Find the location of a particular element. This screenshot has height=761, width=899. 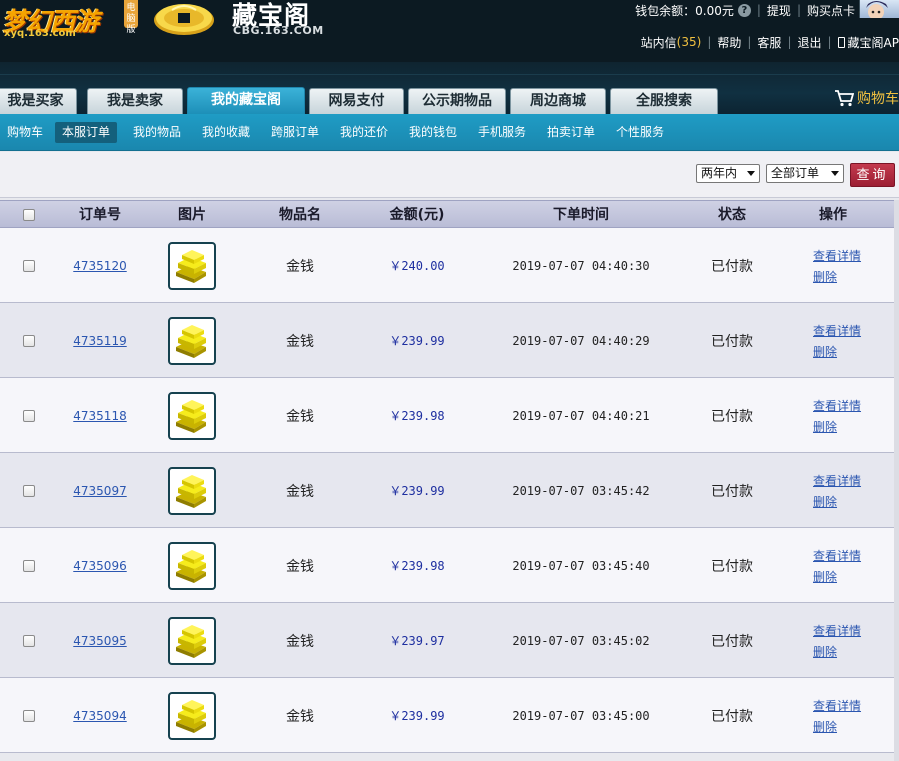

logout-link: 退出 is located at coordinates (809, 42).